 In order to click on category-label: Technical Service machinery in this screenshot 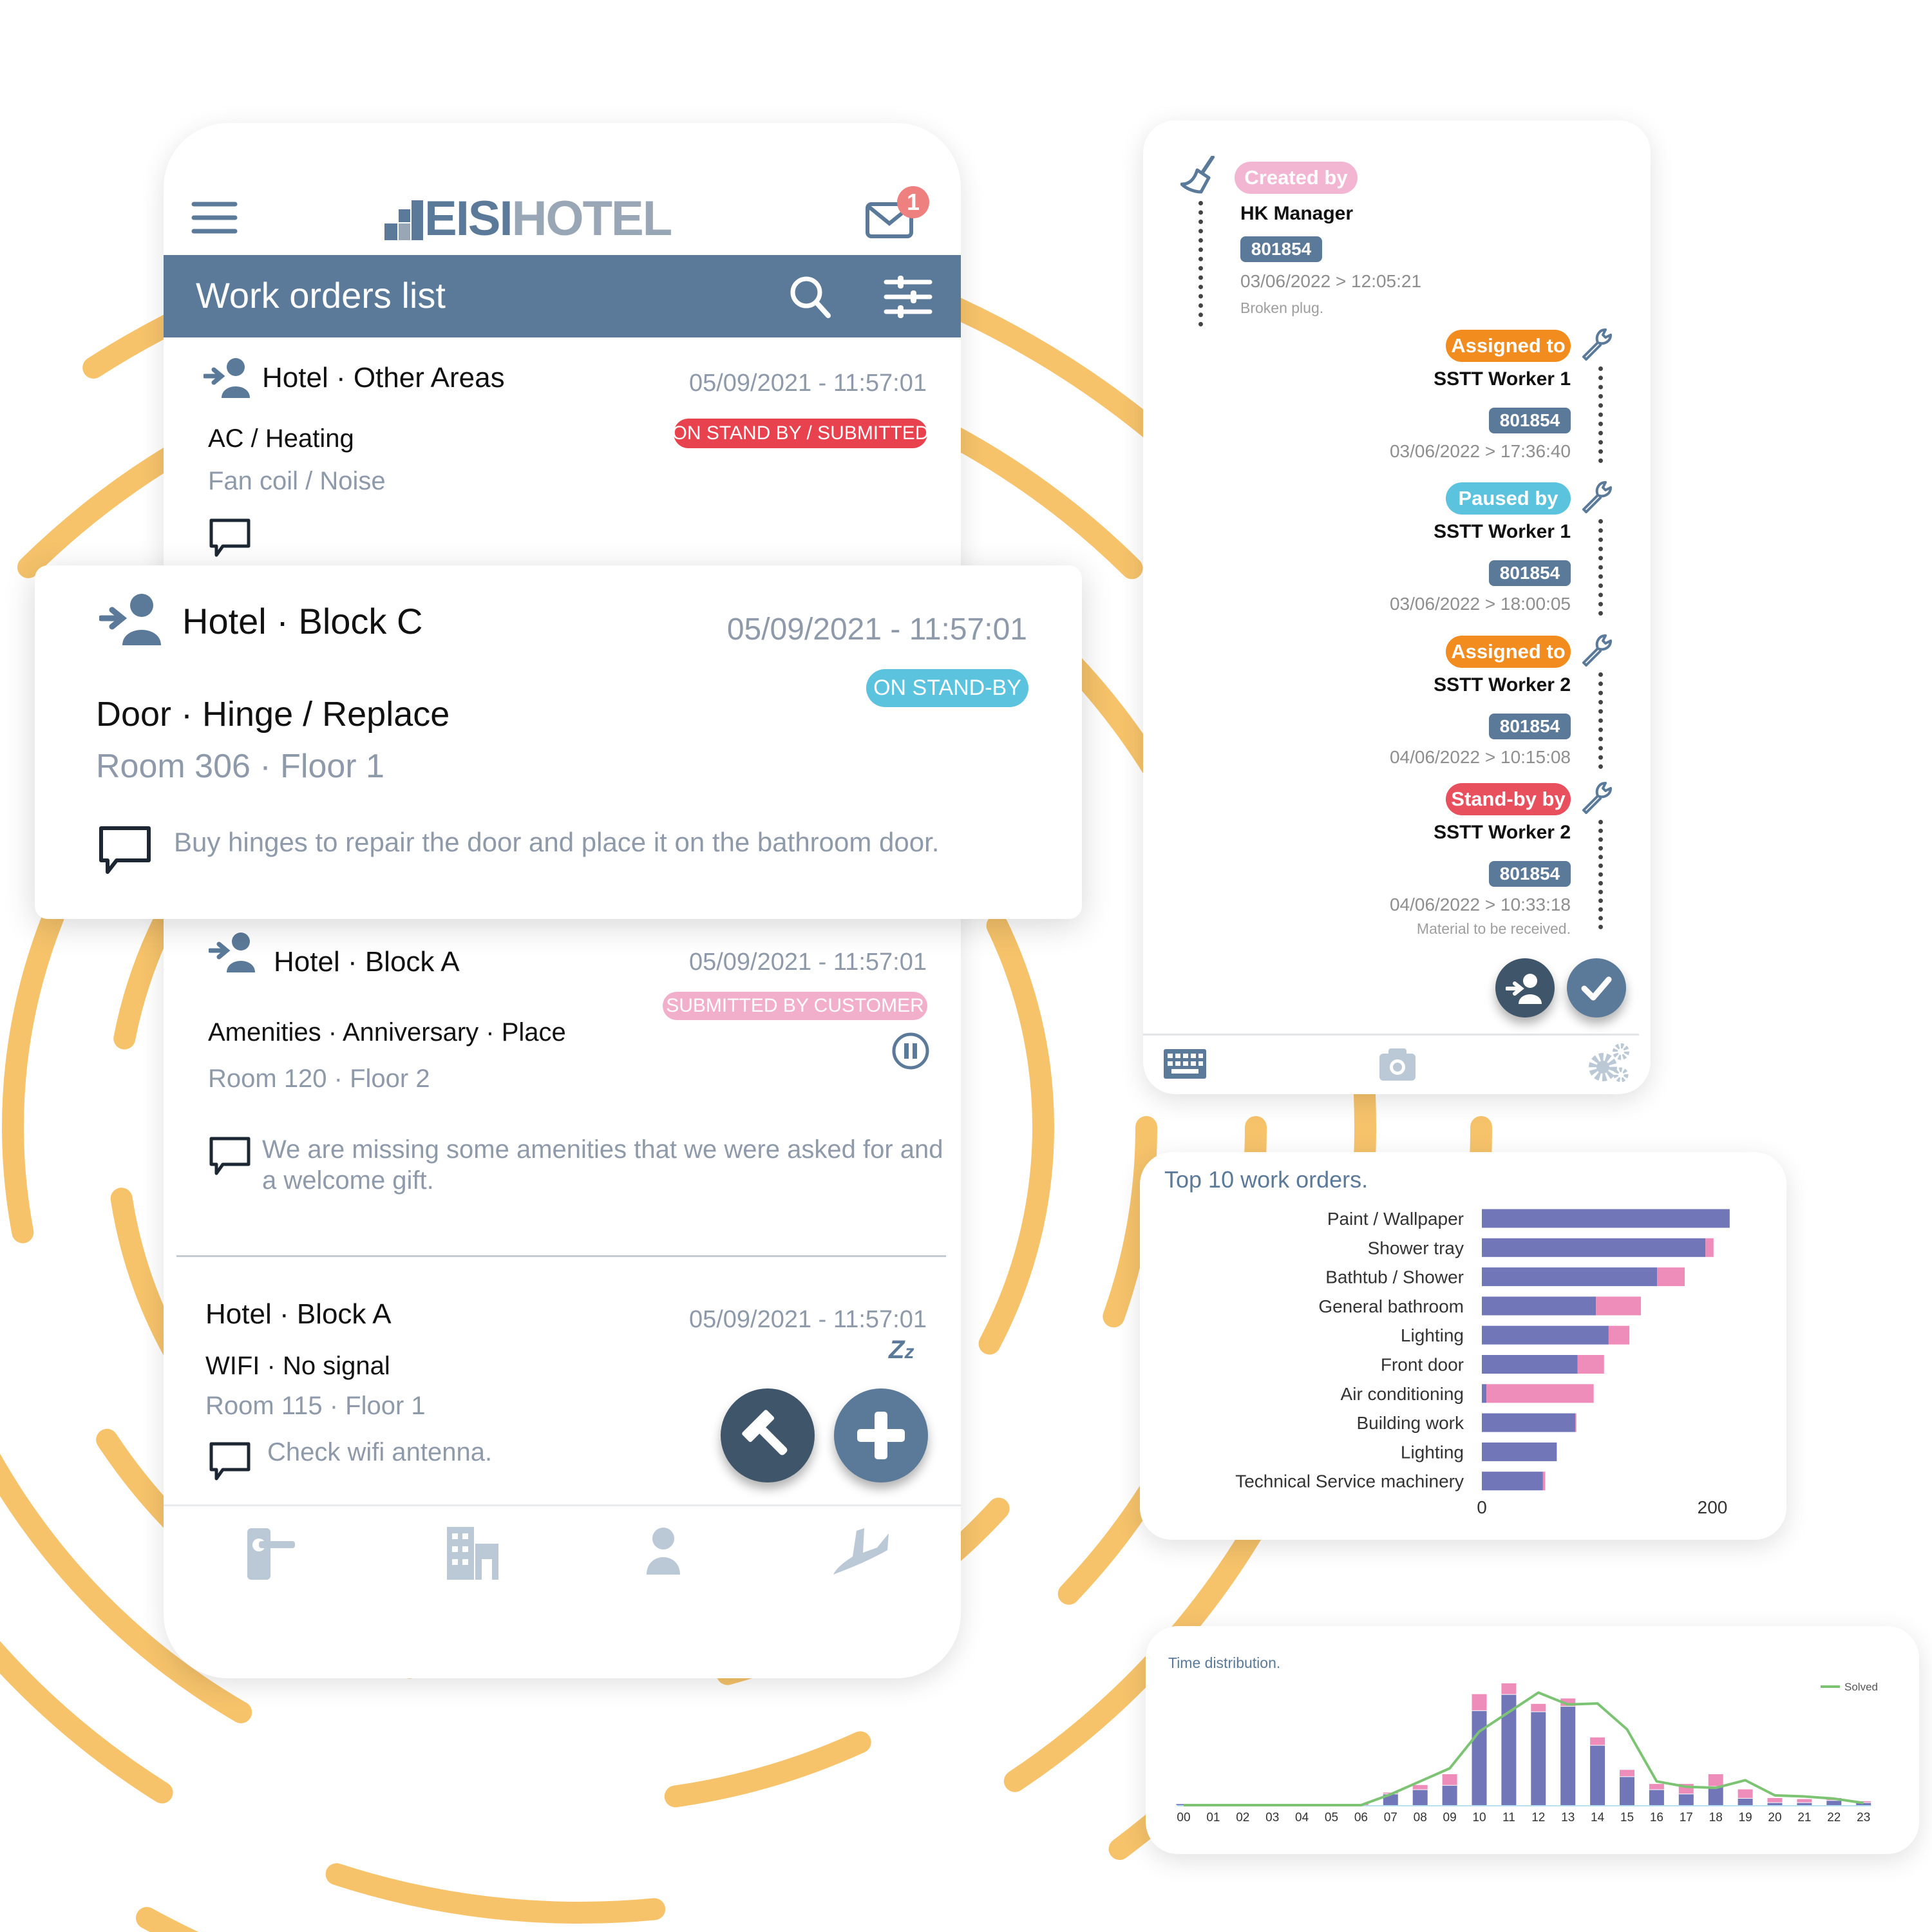, I will do `click(1349, 1482)`.